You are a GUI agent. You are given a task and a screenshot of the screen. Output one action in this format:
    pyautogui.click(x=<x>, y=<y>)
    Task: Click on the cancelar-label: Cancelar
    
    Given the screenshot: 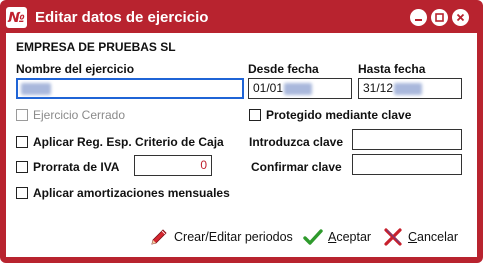 What is the action you would take?
    pyautogui.click(x=433, y=237)
    